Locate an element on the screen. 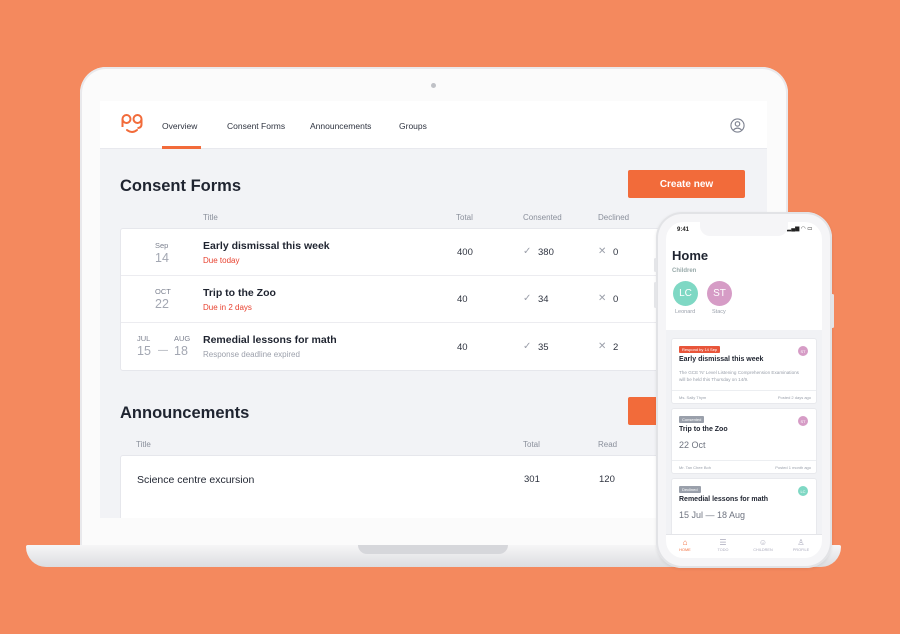 The width and height of the screenshot is (900, 634). row-consented: 380 is located at coordinates (546, 252).